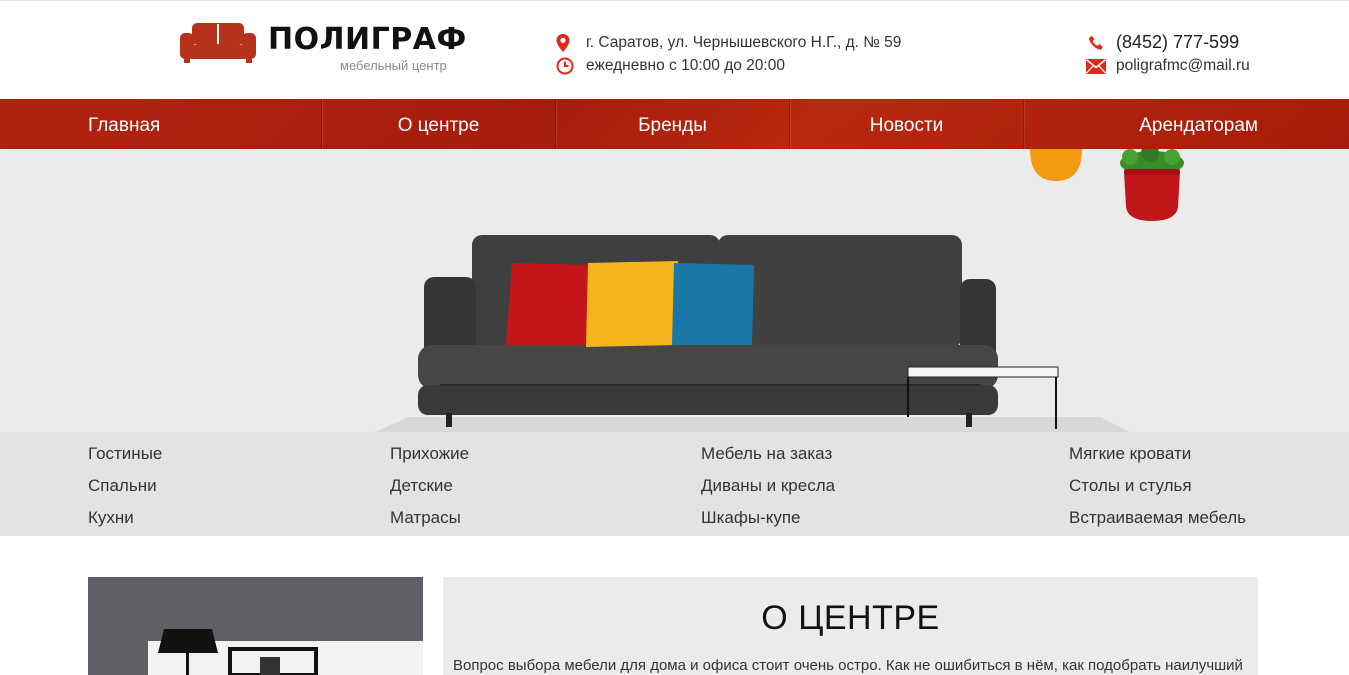 This screenshot has height=675, width=1349. What do you see at coordinates (393, 65) in the screenshot?
I see `logo-subtitle: мебельный центр` at bounding box center [393, 65].